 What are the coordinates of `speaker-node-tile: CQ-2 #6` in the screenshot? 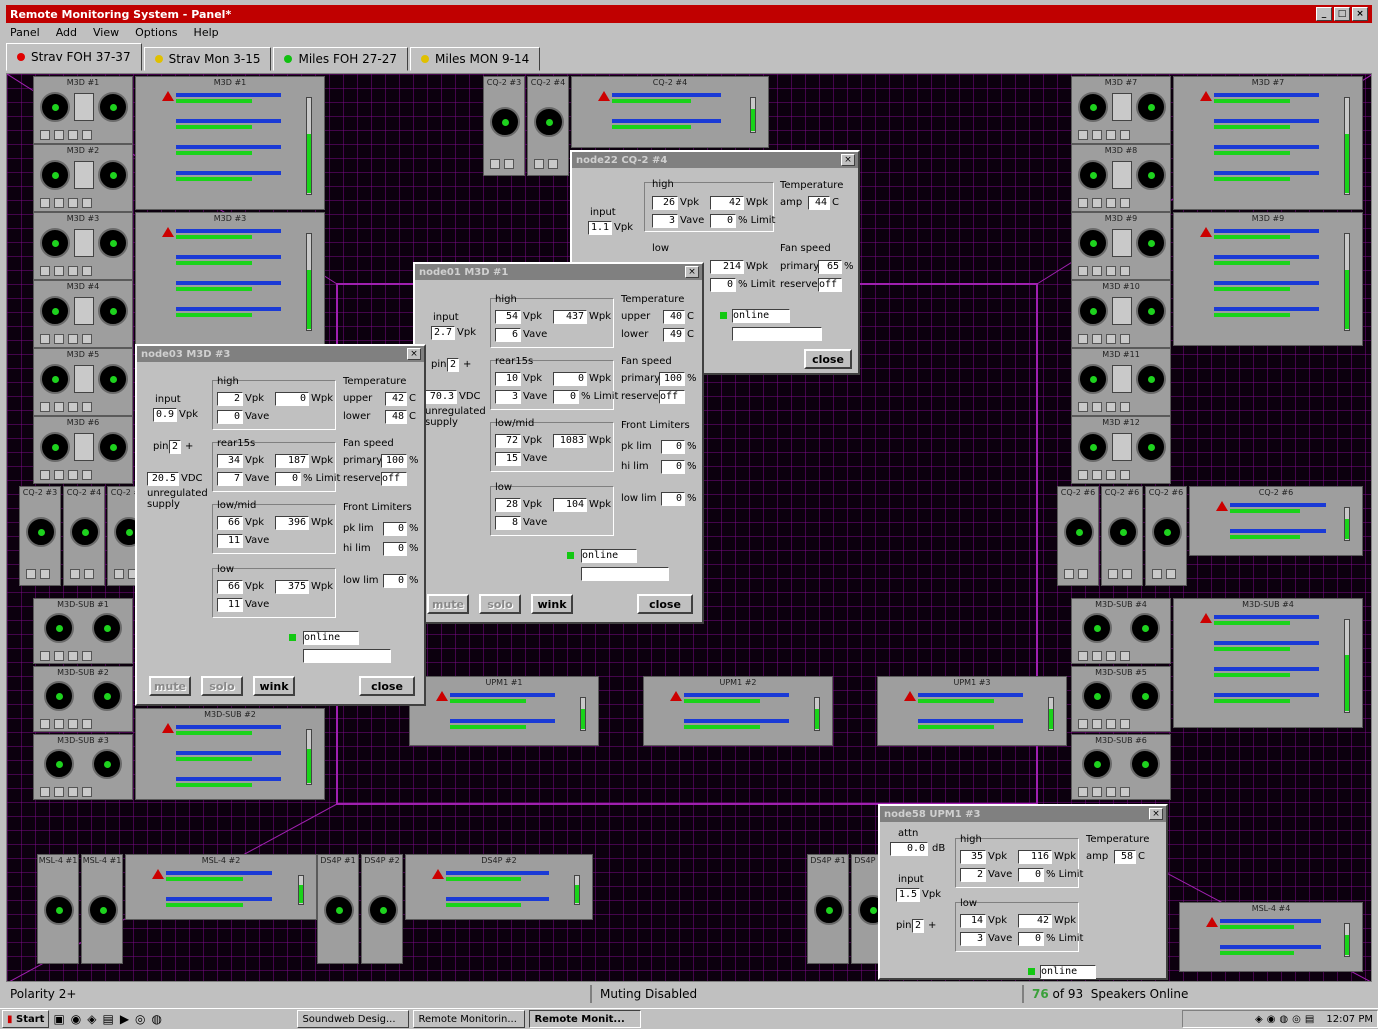 It's located at (1078, 536).